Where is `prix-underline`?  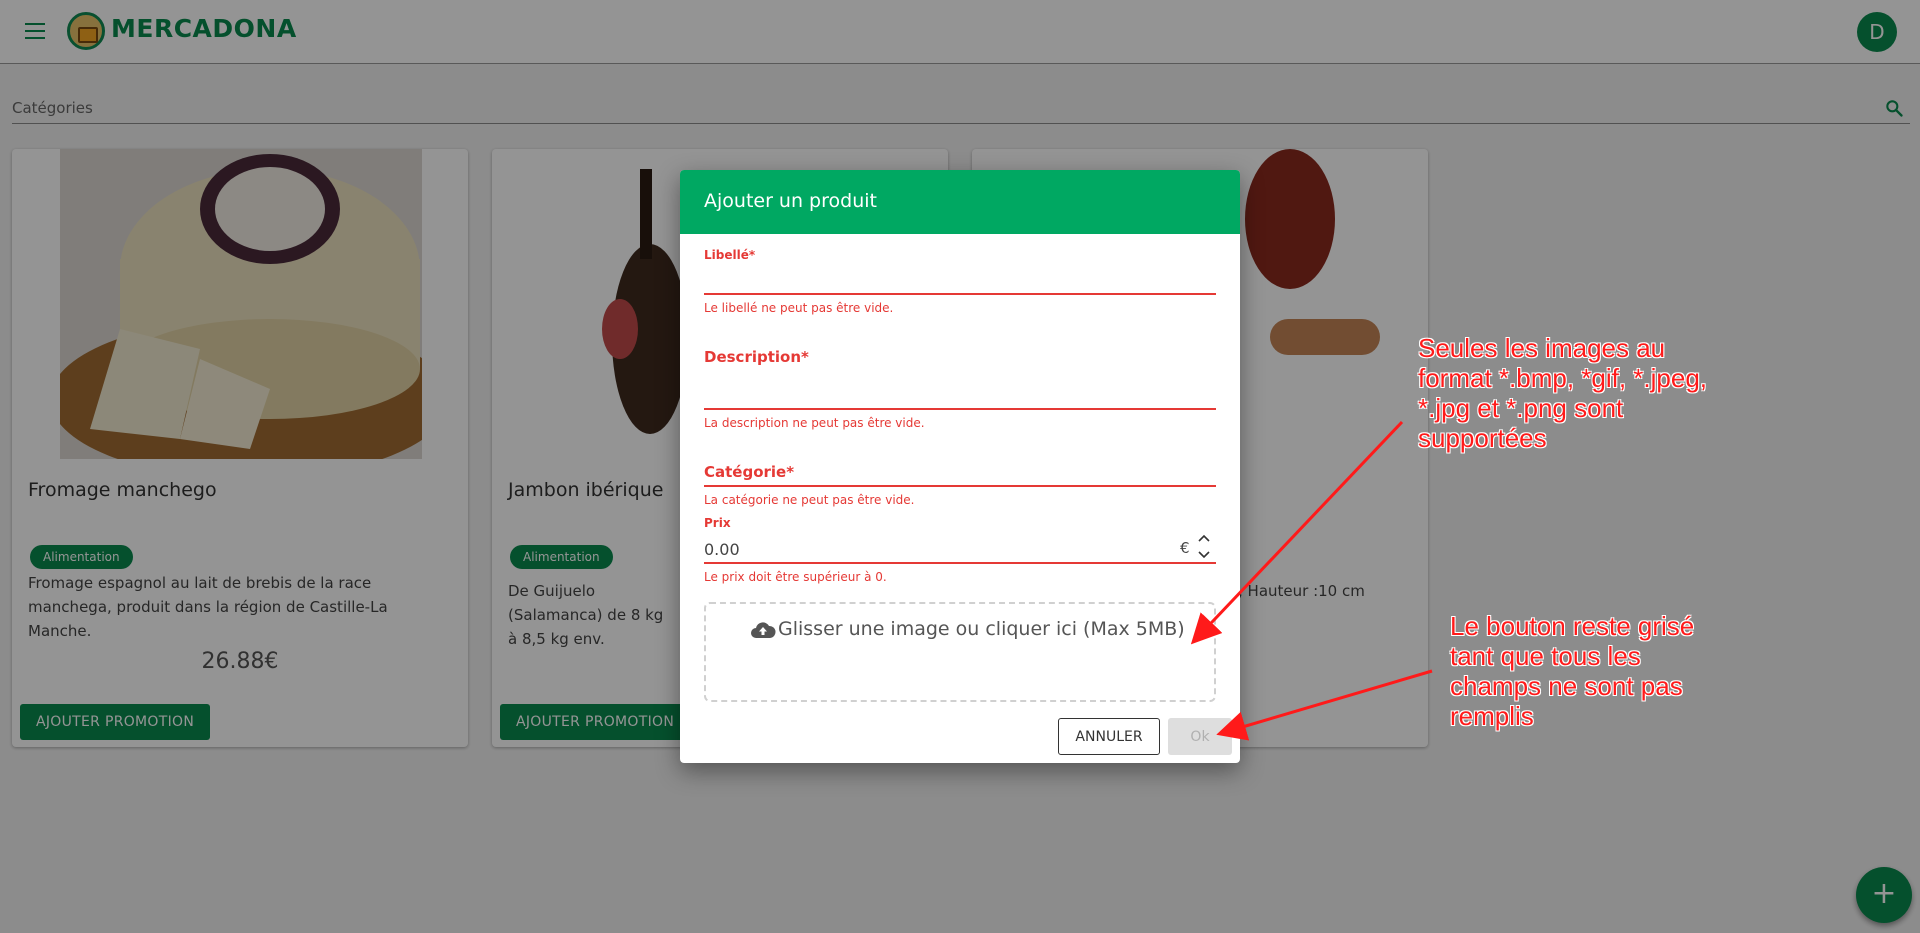
prix-underline is located at coordinates (960, 563).